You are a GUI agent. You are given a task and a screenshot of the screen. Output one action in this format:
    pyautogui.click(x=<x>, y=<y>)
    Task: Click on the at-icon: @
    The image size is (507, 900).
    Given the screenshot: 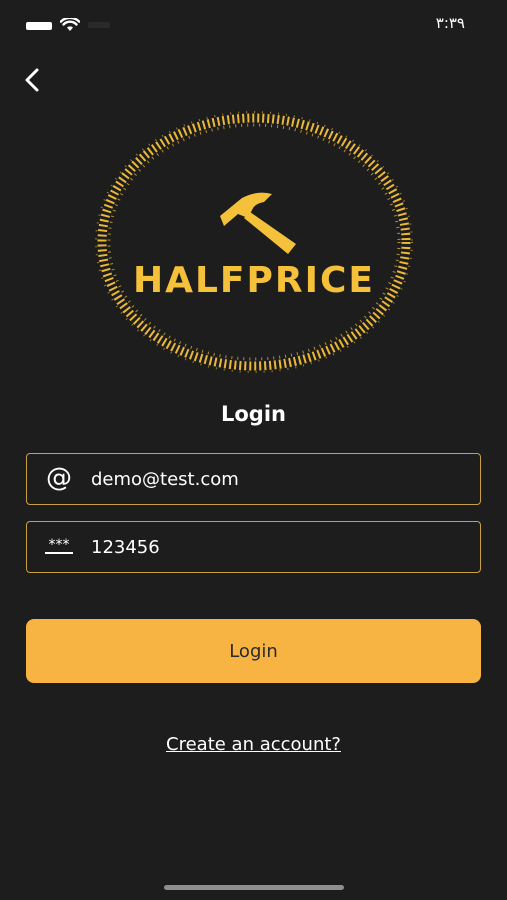 What is the action you would take?
    pyautogui.click(x=59, y=478)
    